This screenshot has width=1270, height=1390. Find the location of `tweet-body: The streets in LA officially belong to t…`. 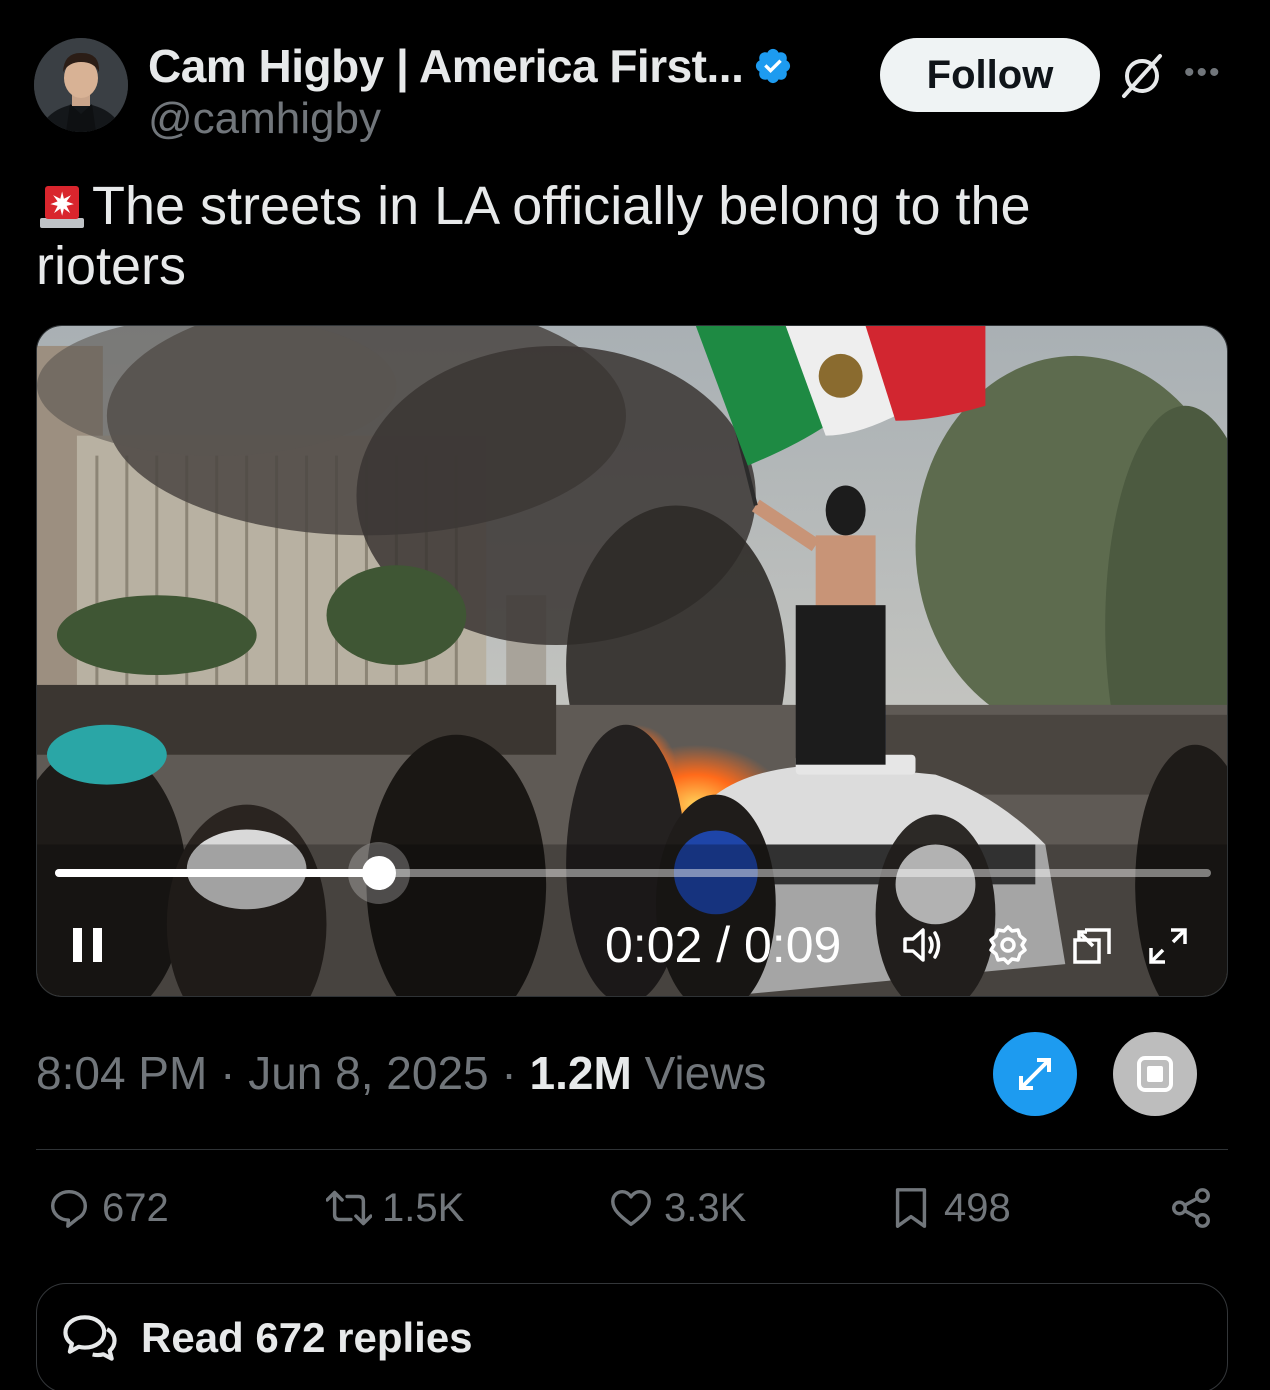

tweet-body: The streets in LA officially belong to t… is located at coordinates (533, 236).